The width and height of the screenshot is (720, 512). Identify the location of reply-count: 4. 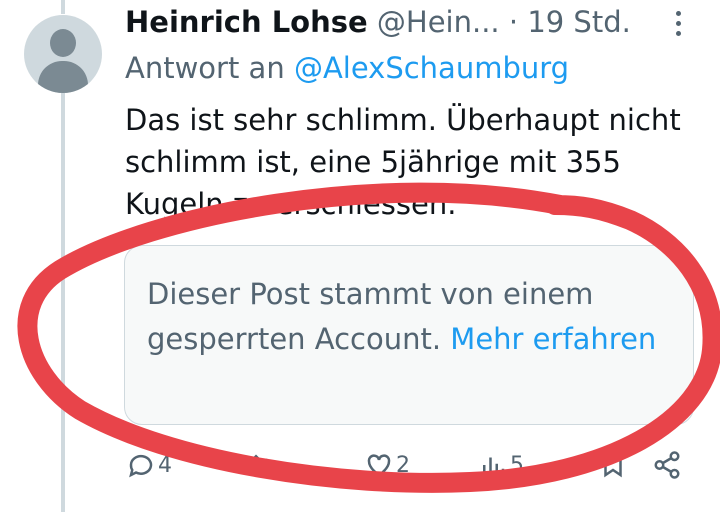
(165, 465).